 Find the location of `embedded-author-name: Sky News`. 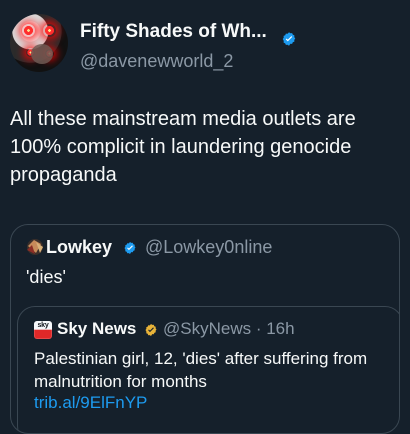

embedded-author-name: Sky News is located at coordinates (96, 329).